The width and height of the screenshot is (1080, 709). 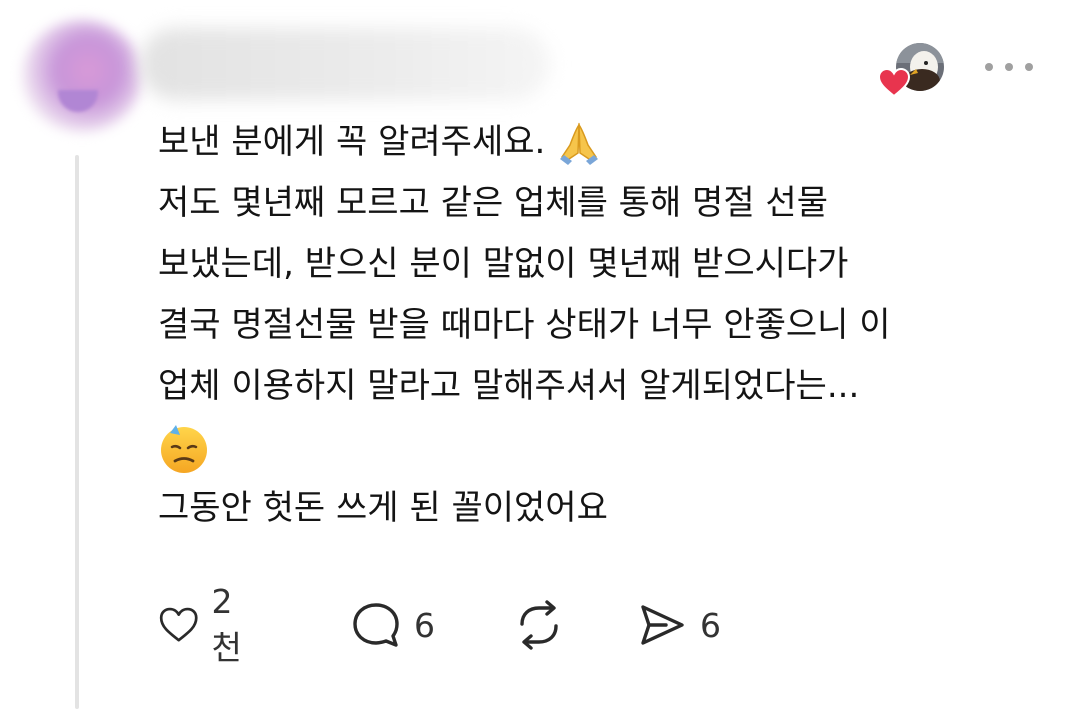 I want to click on send-icon, so click(x=662, y=625).